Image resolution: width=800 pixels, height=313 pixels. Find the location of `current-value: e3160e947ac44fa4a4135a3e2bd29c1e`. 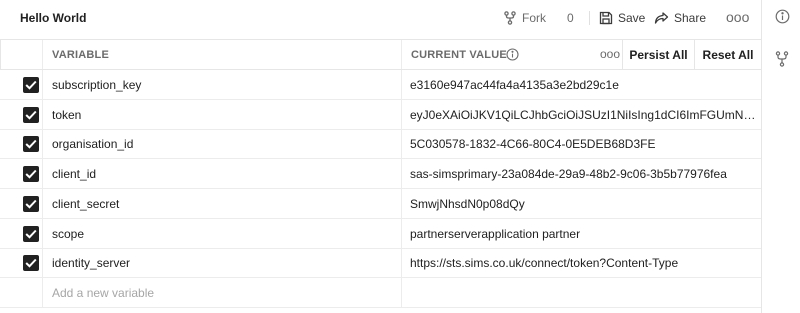

current-value: e3160e947ac44fa4a4135a3e2bd29c1e is located at coordinates (583, 85).